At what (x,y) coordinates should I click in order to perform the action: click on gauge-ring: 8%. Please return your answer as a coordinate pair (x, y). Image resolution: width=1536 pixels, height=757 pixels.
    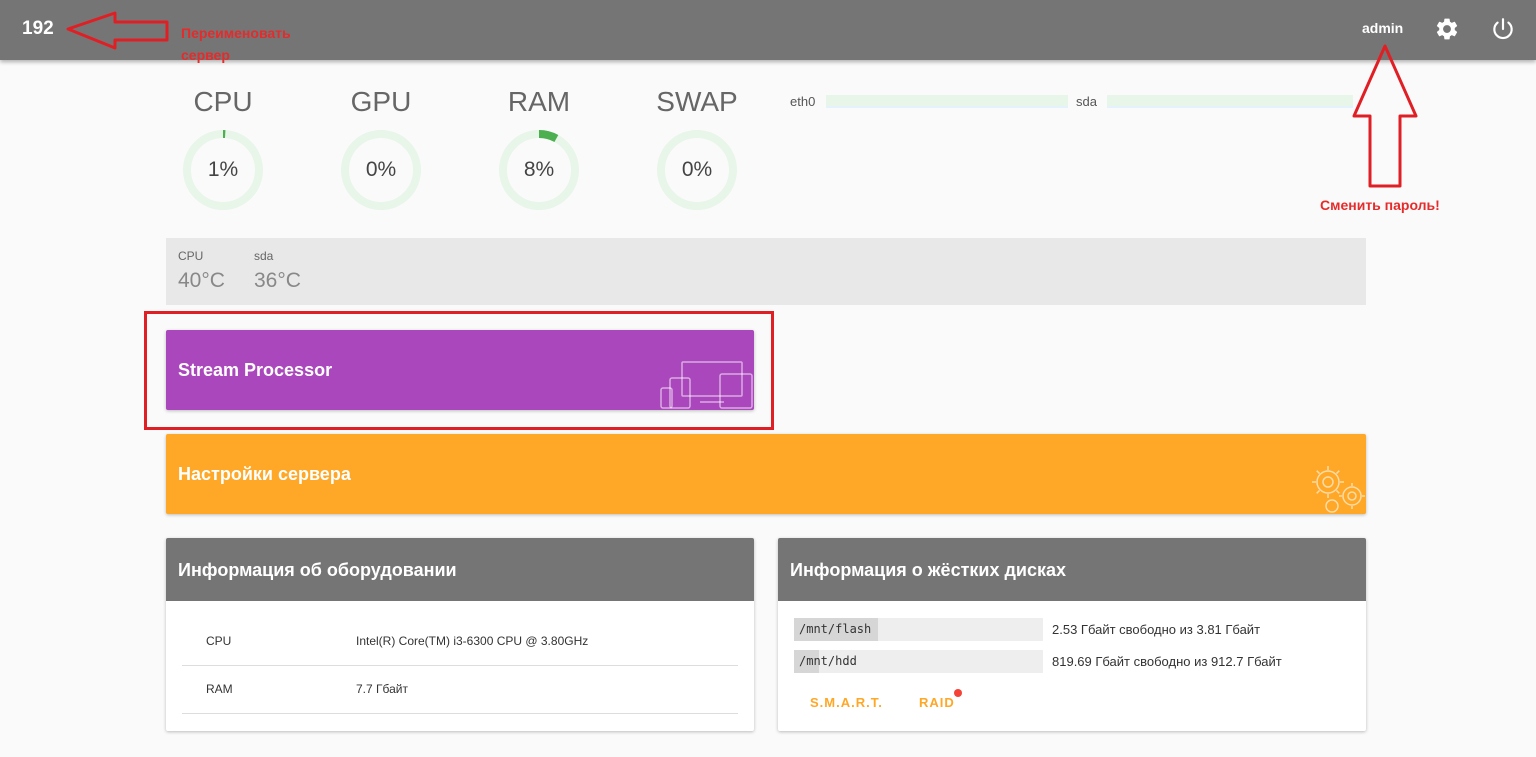
    Looking at the image, I should click on (539, 170).